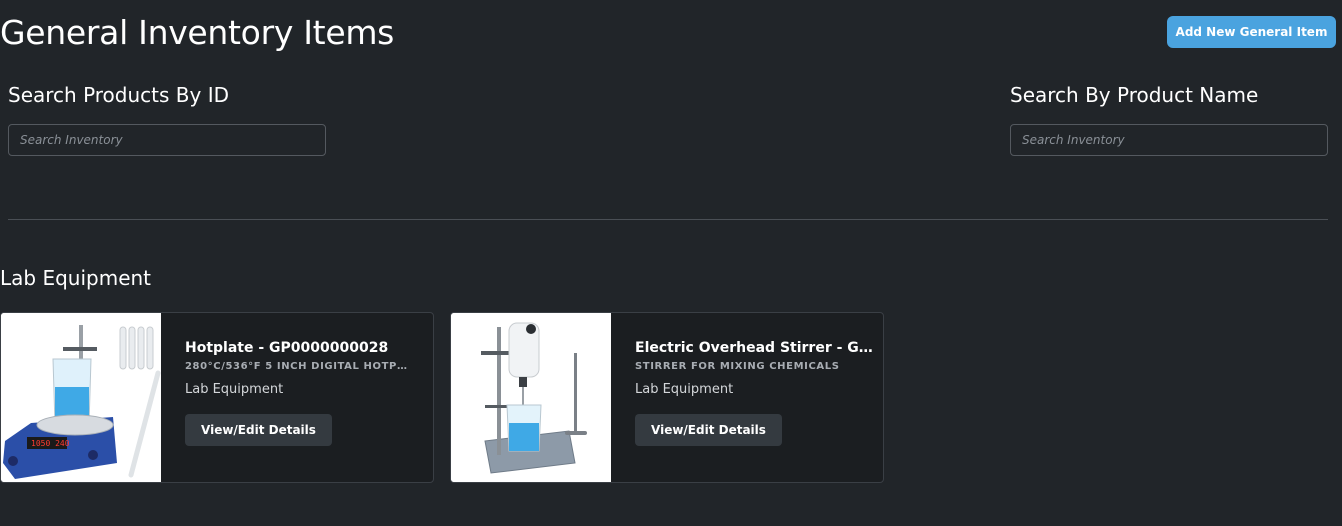  What do you see at coordinates (81, 397) in the screenshot?
I see `hotplate-image: 1050 240` at bounding box center [81, 397].